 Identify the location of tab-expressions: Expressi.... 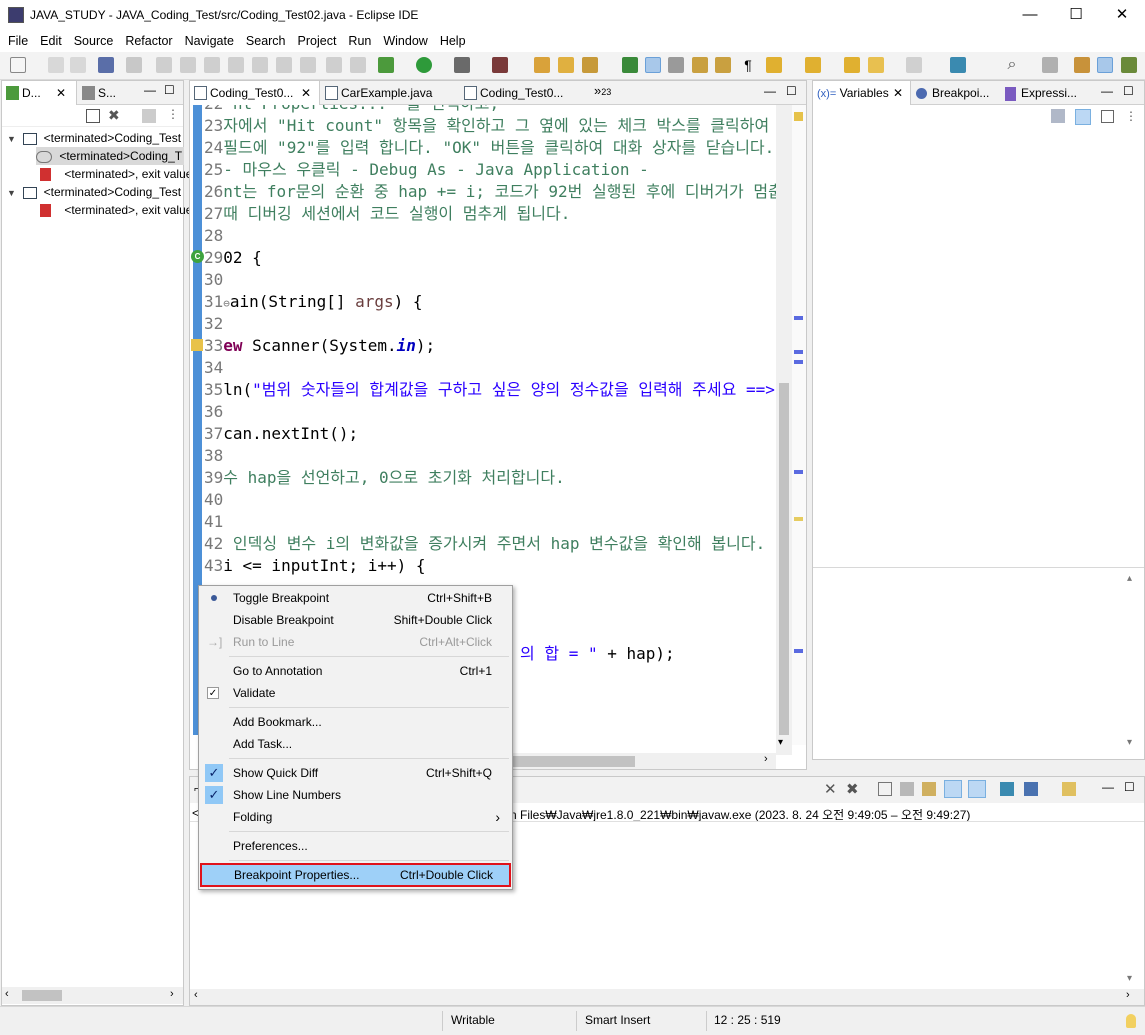
(1045, 93).